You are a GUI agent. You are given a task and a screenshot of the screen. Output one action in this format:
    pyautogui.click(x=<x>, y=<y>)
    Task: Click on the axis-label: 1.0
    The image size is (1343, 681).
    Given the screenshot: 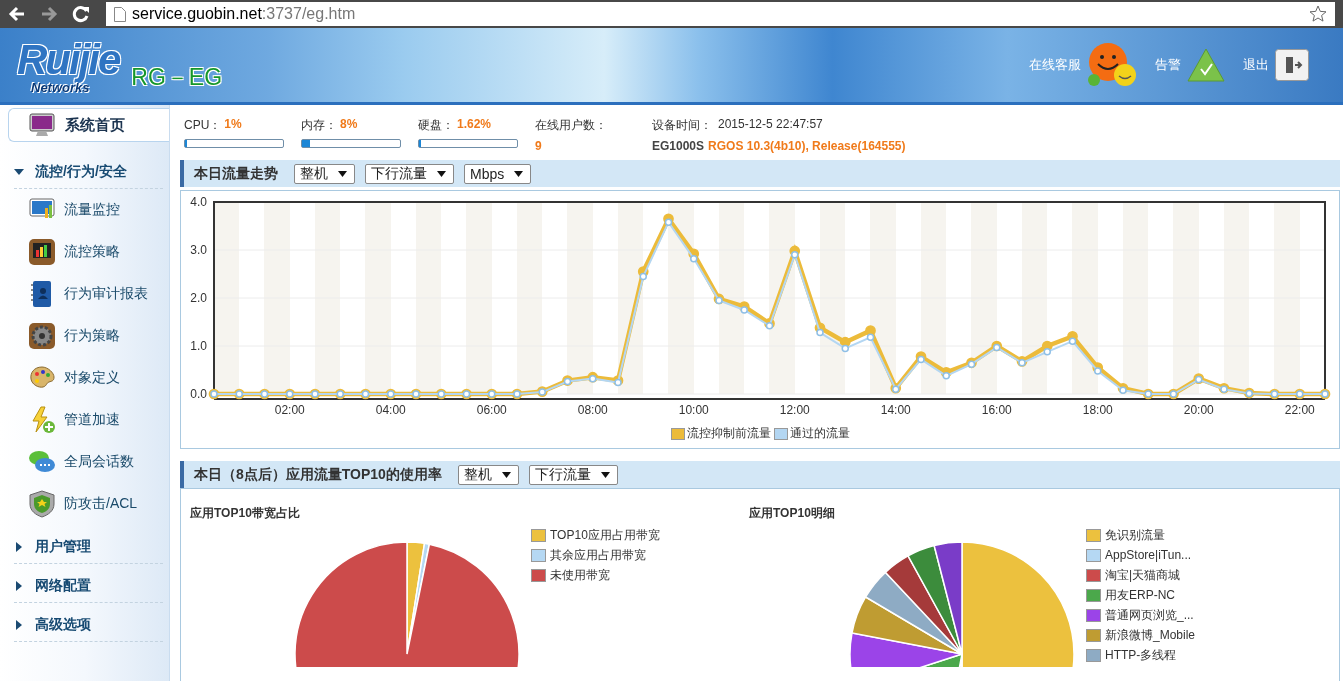 What is the action you would take?
    pyautogui.click(x=198, y=346)
    